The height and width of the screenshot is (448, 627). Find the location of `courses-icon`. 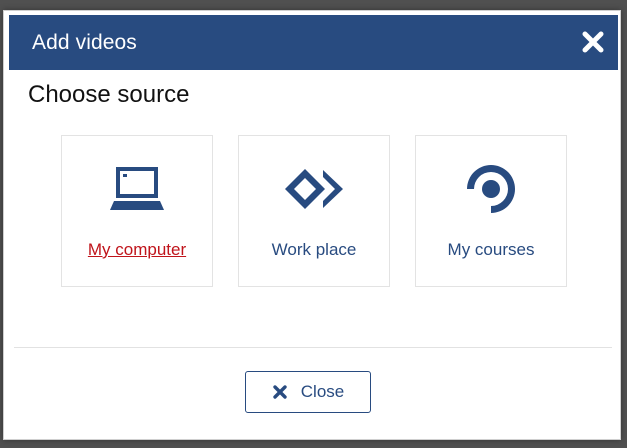

courses-icon is located at coordinates (491, 189).